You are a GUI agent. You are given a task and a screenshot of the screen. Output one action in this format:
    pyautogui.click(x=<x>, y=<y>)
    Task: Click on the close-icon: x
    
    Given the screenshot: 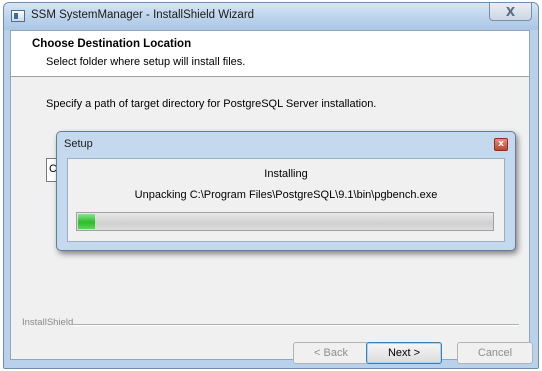 What is the action you would take?
    pyautogui.click(x=501, y=144)
    